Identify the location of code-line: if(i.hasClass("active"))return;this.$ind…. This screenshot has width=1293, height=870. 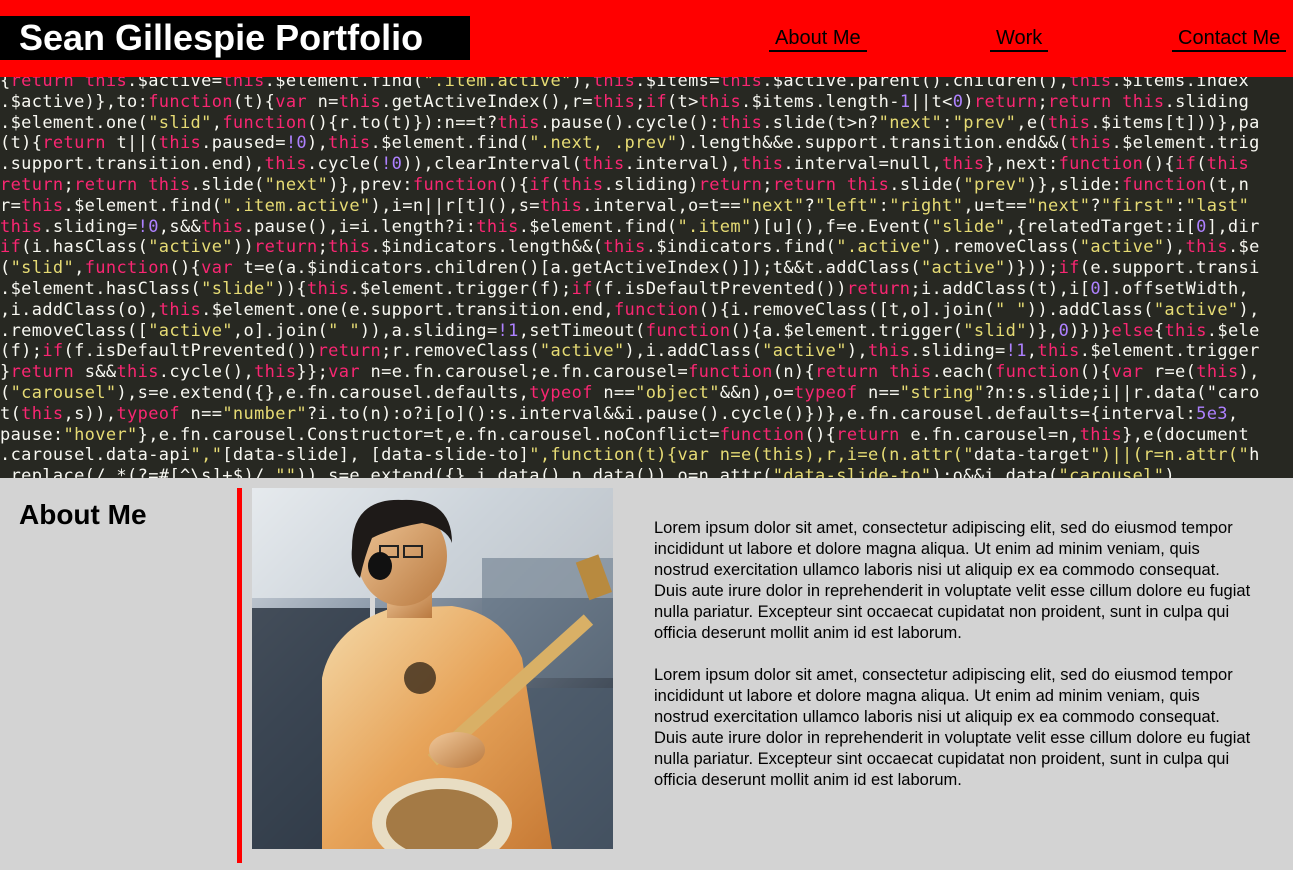
(630, 247).